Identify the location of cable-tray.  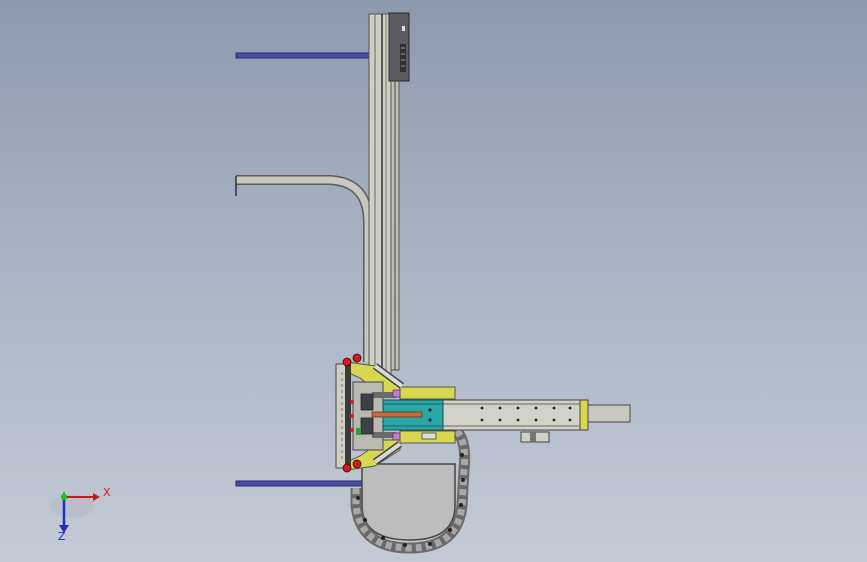
(408, 502).